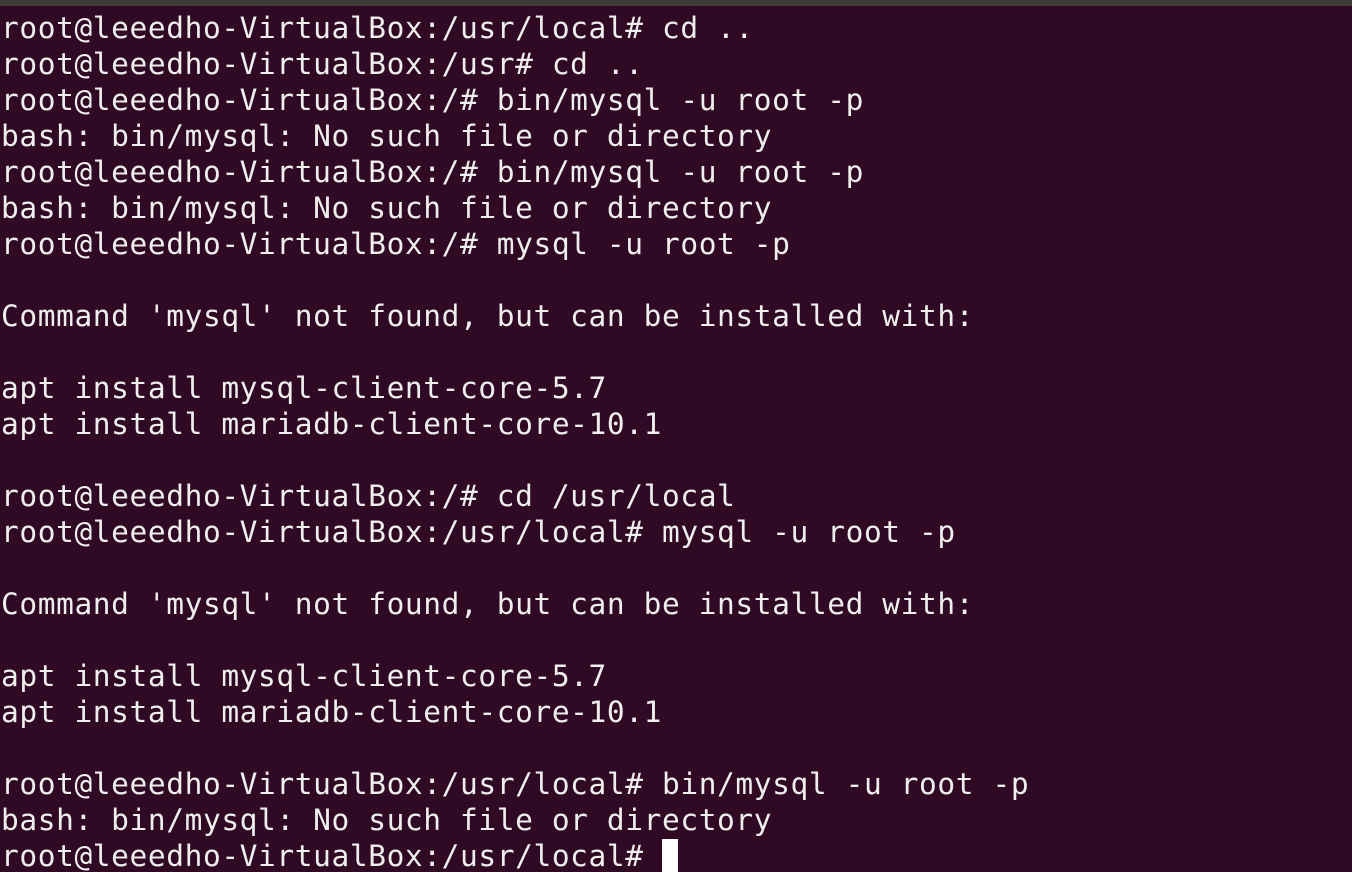  Describe the element at coordinates (368, 496) in the screenshot. I see `terminal-line: root@leeedho-VirtualBox:/# cd /usr/local` at that location.